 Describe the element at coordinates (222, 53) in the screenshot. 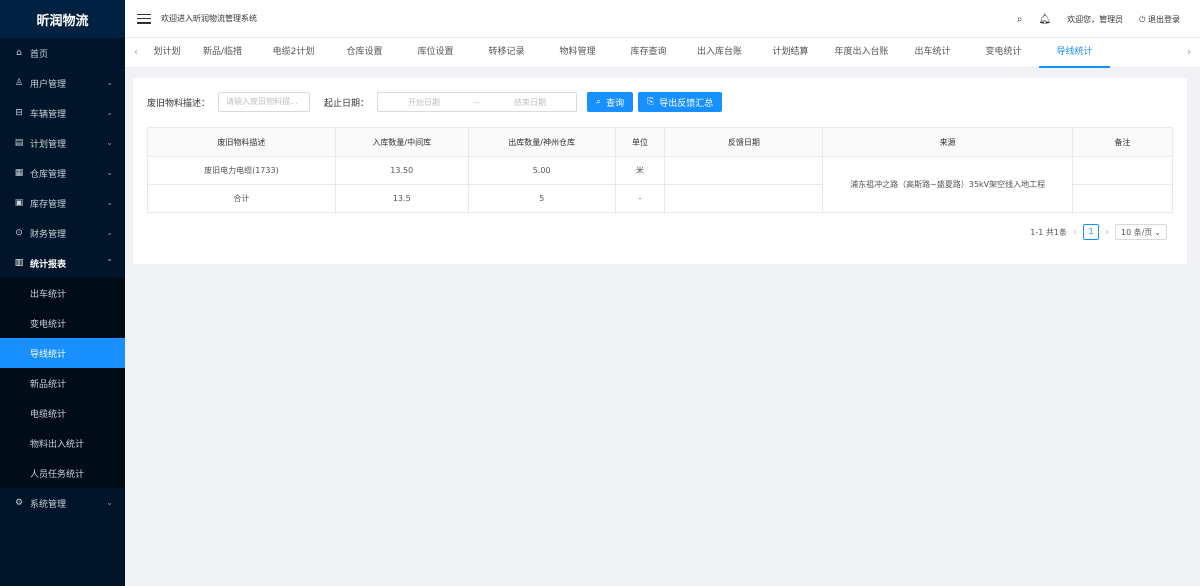

I see `tab-new-product: 新品/临措` at that location.